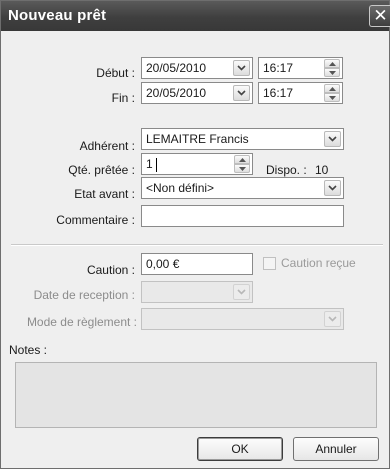  I want to click on debut-time-field: 16:17, so click(300, 68).